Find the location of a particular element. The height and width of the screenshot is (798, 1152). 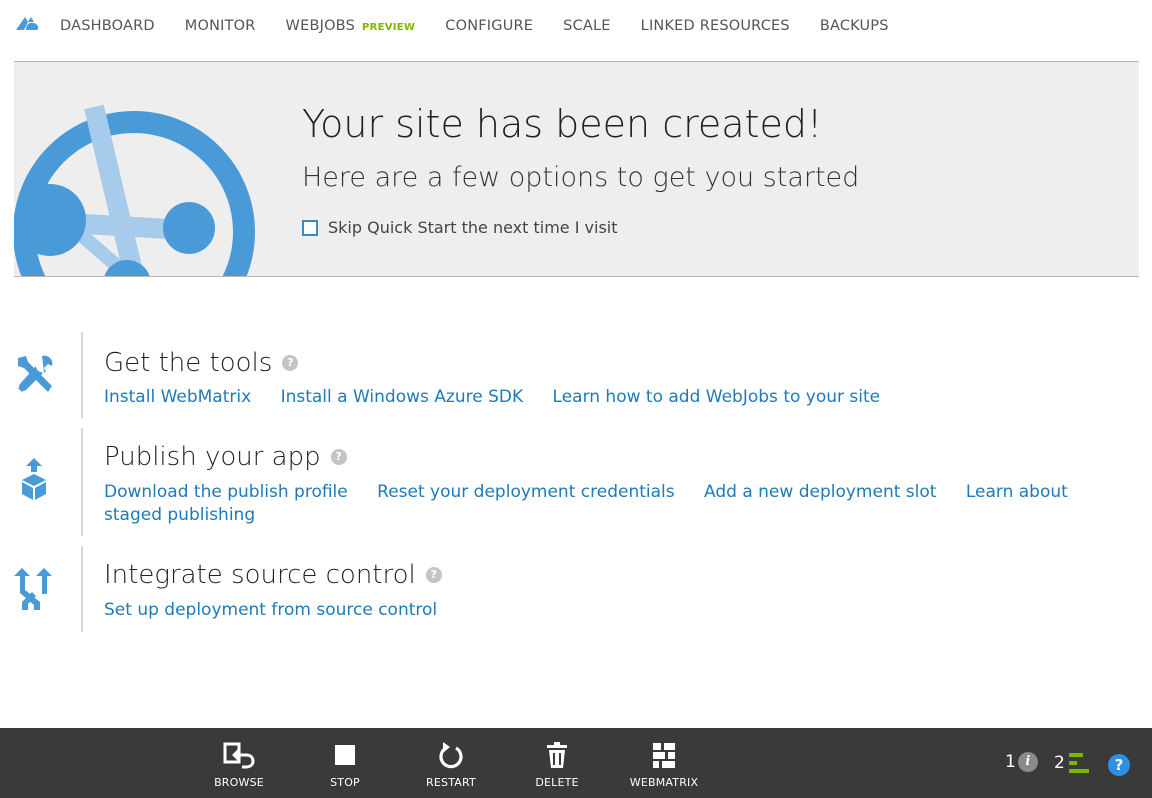

tab-linked-resources: LINKED RESOURCES is located at coordinates (715, 26).